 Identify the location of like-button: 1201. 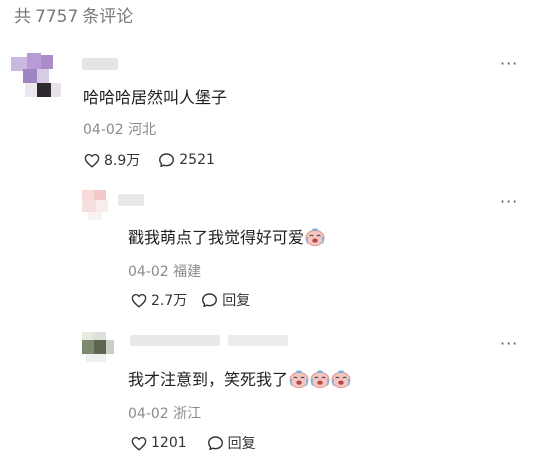
(159, 443).